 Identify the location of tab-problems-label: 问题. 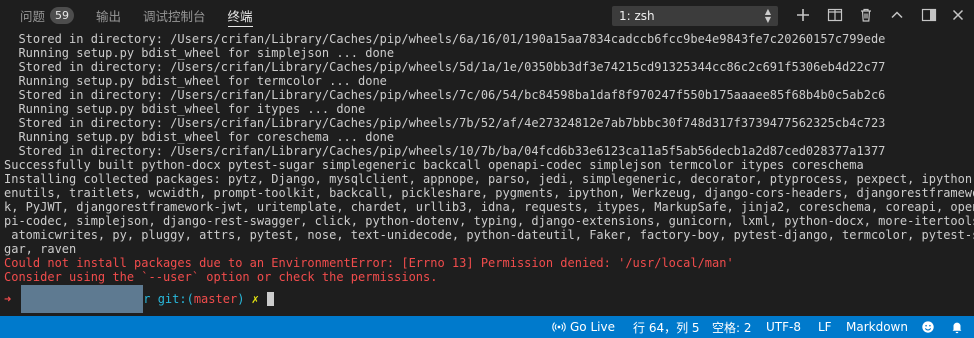
(33, 16).